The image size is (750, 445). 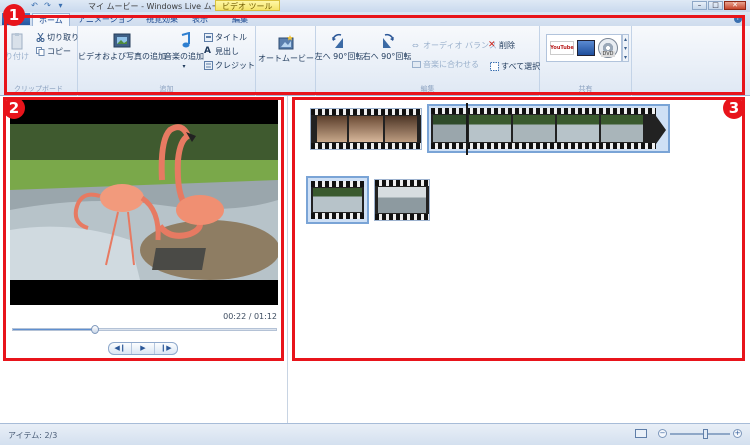 What do you see at coordinates (231, 37) in the screenshot?
I see `title-label: タイトル` at bounding box center [231, 37].